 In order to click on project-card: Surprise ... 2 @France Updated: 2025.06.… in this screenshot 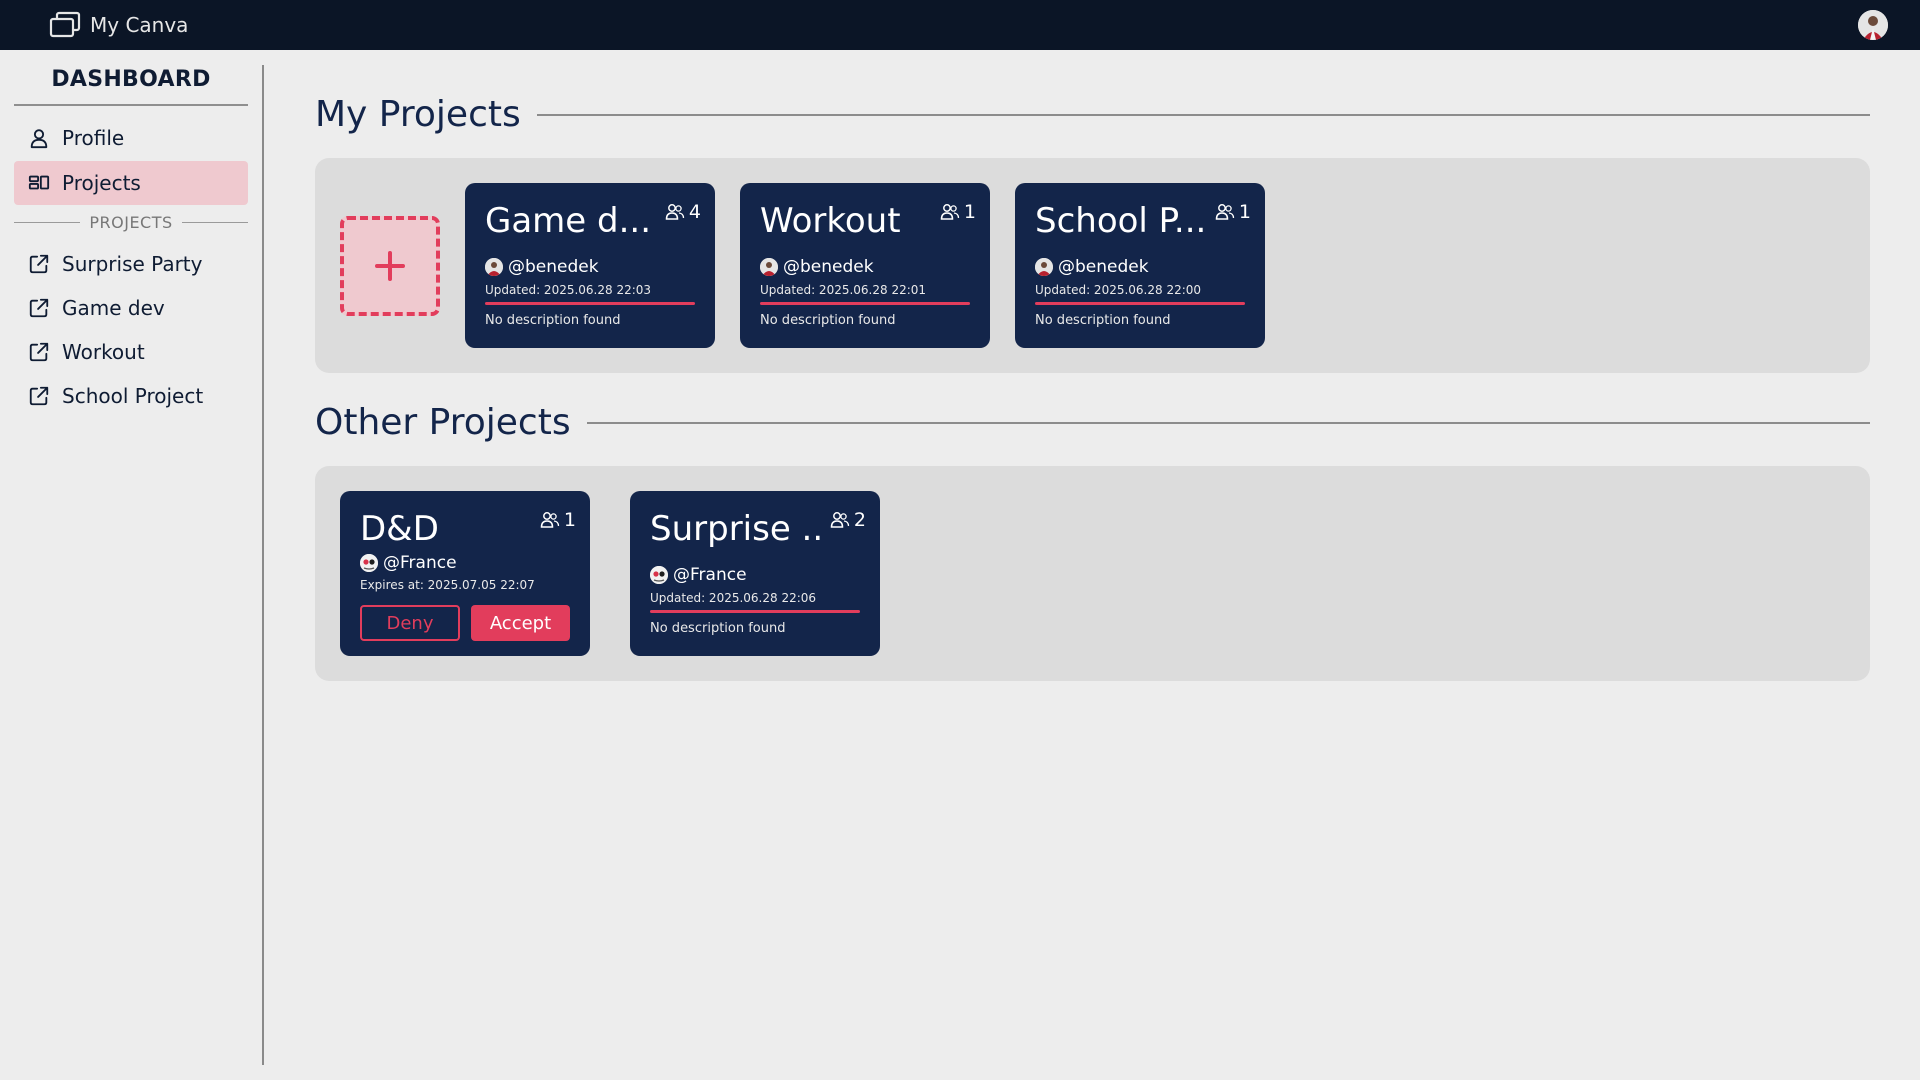, I will do `click(755, 573)`.